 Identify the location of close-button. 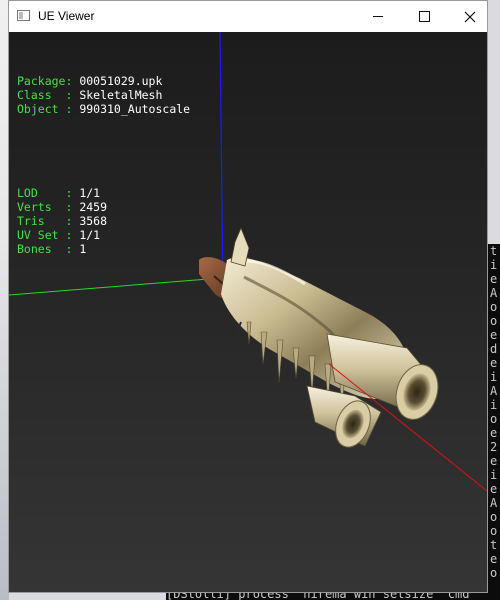
(470, 16).